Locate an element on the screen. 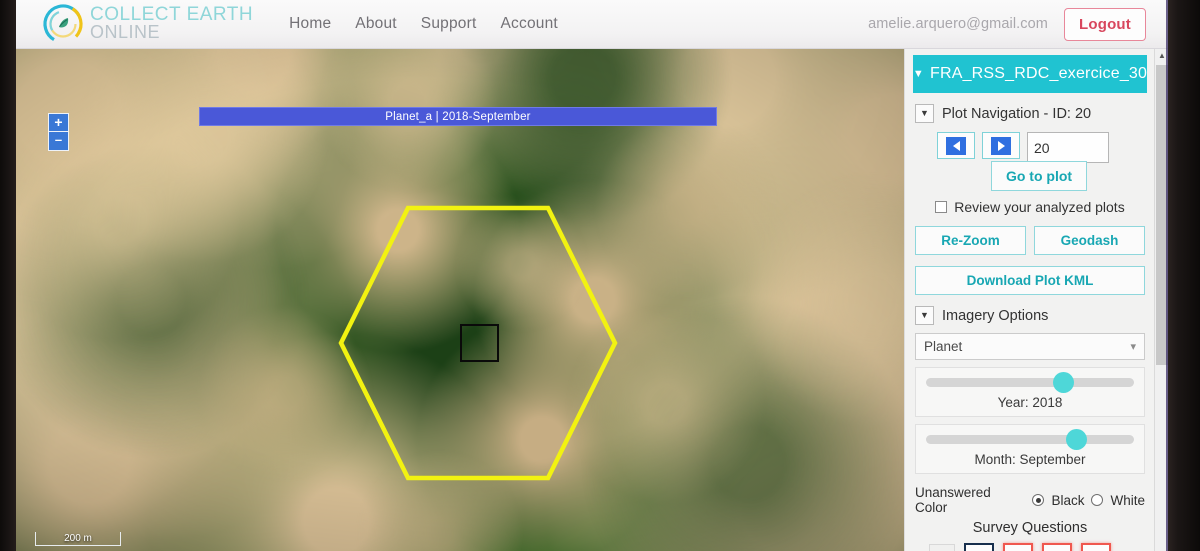  survey-question-button-2: 2 is located at coordinates (1018, 547).